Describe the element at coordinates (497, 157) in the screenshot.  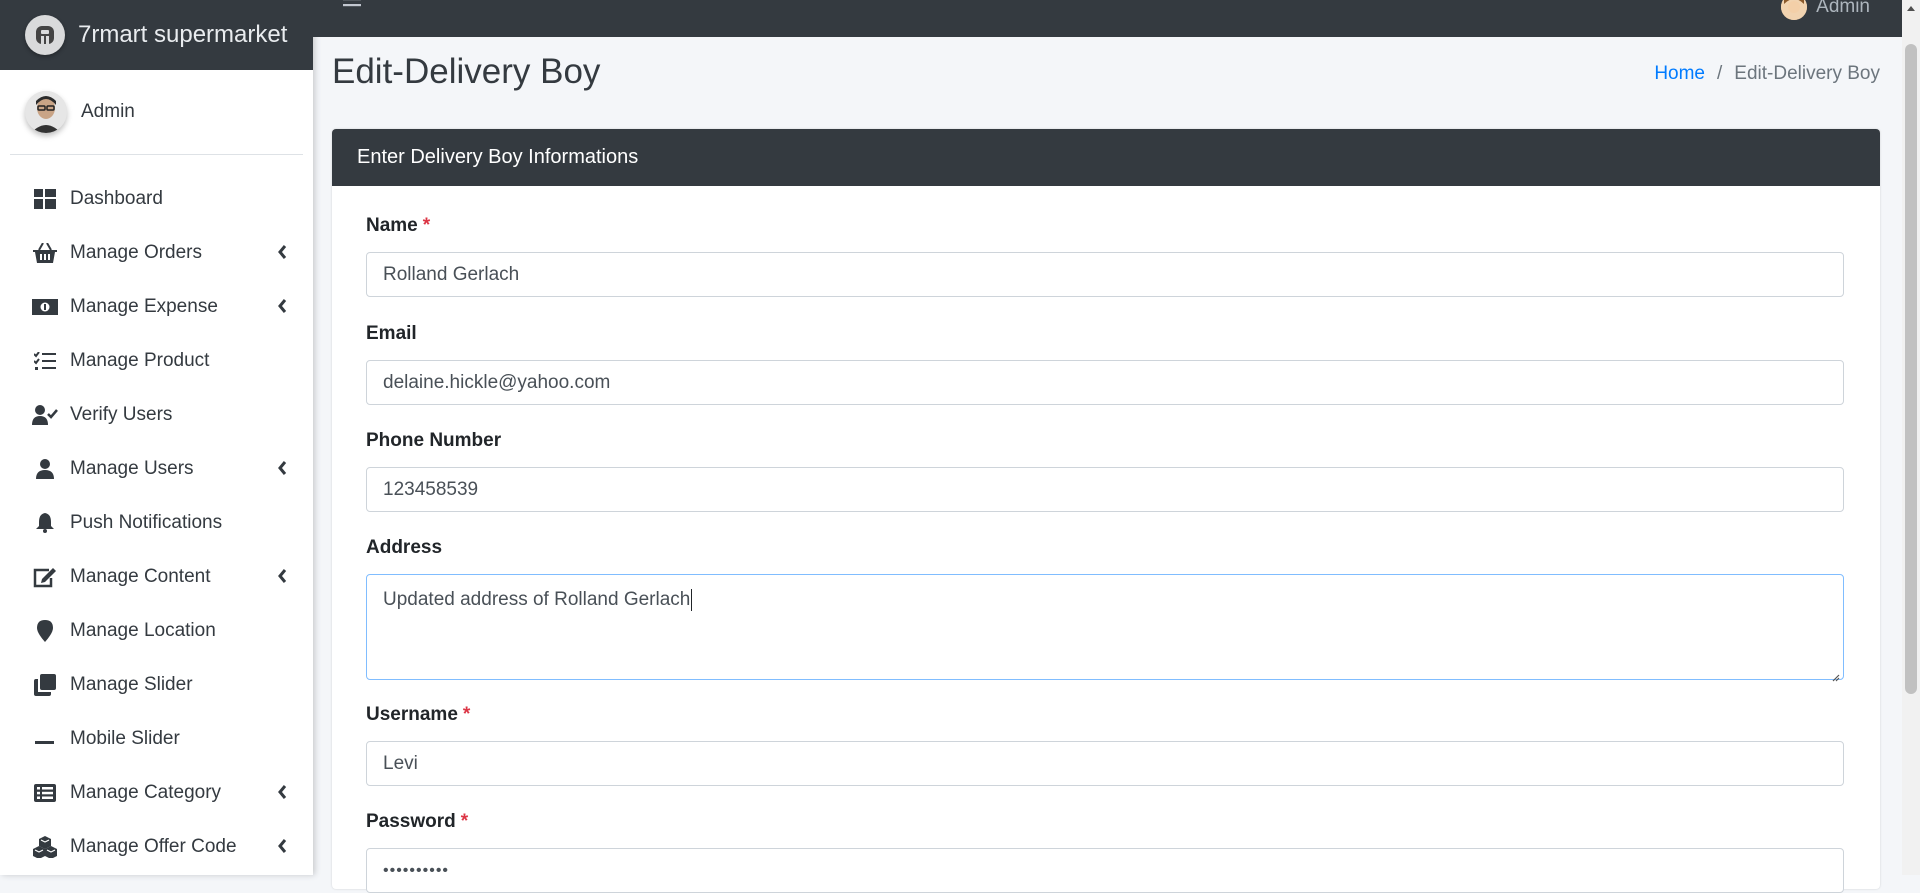
I see `card-title: Enter Delivery Boy Informations` at that location.